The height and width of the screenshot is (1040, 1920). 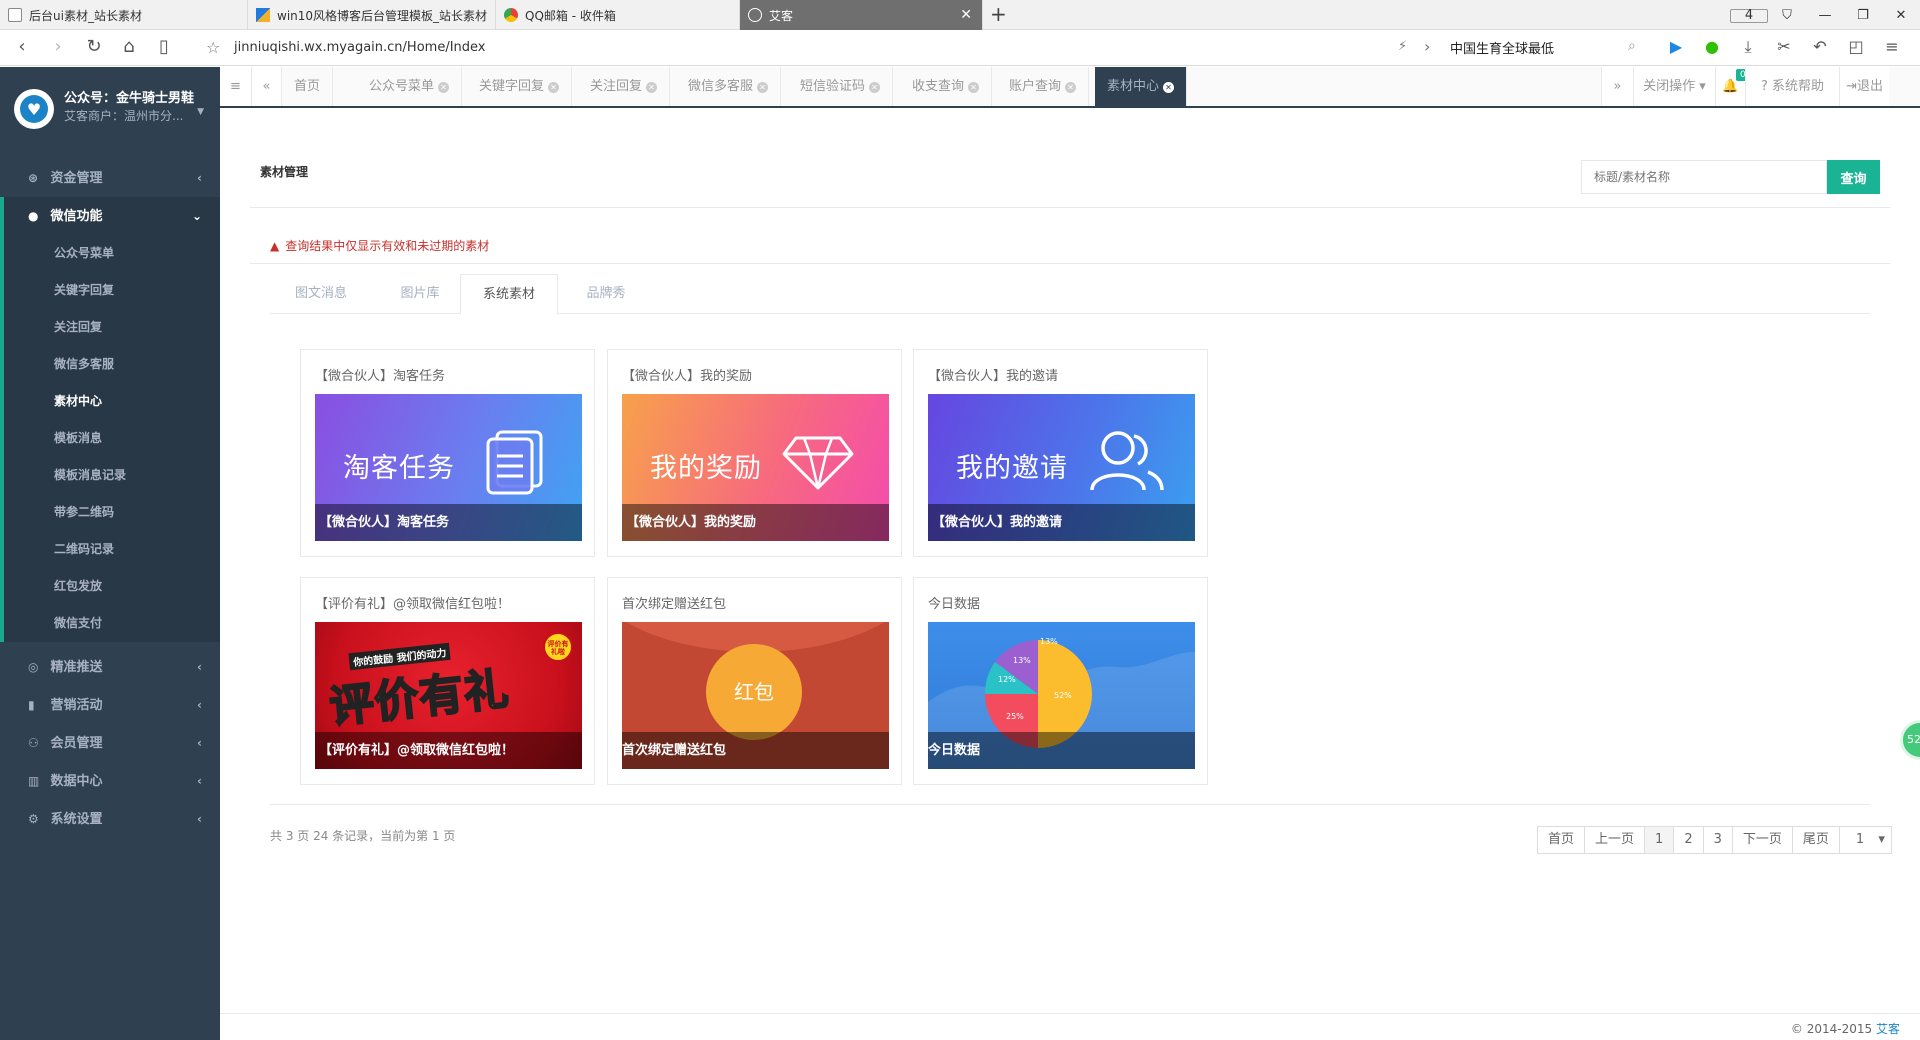 I want to click on sidebar-item-data: ▥ 数据中心 ‹, so click(x=110, y=781).